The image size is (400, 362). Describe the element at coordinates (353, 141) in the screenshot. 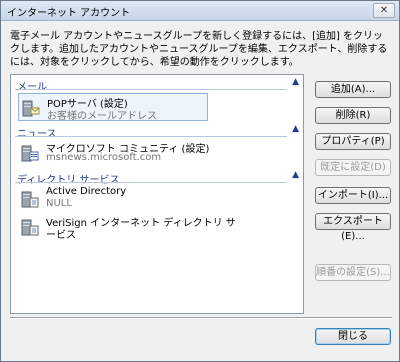

I see `properties-button: プロパティ(P)` at that location.